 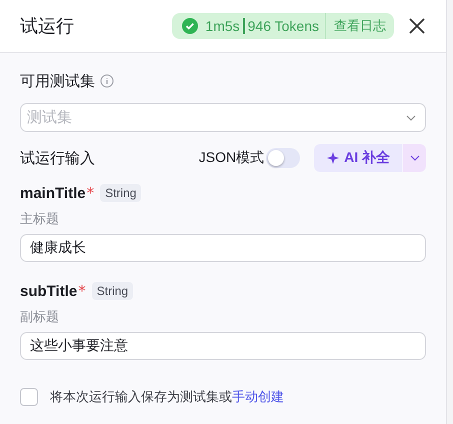 What do you see at coordinates (222, 26) in the screenshot?
I see `duration-text: 1m5s` at bounding box center [222, 26].